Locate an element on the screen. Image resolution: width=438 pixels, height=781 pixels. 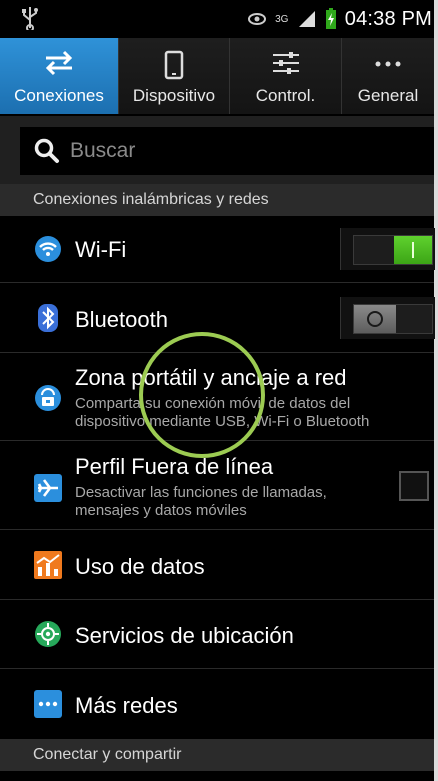
tab-dispositivo: Dispositivo is located at coordinates (174, 76).